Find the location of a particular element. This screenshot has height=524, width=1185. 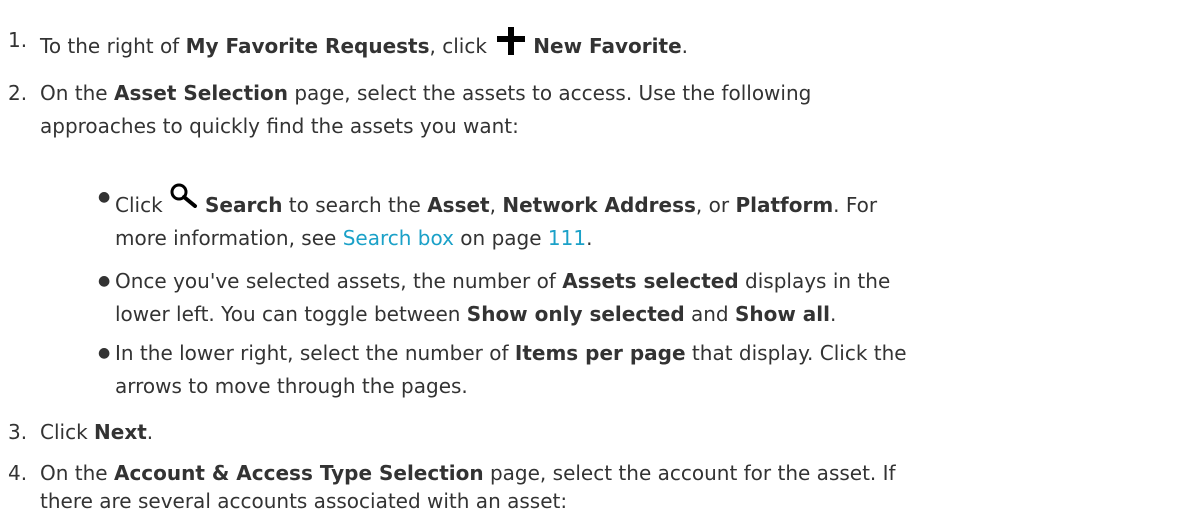

ui-term: Show only selected is located at coordinates (575, 314).